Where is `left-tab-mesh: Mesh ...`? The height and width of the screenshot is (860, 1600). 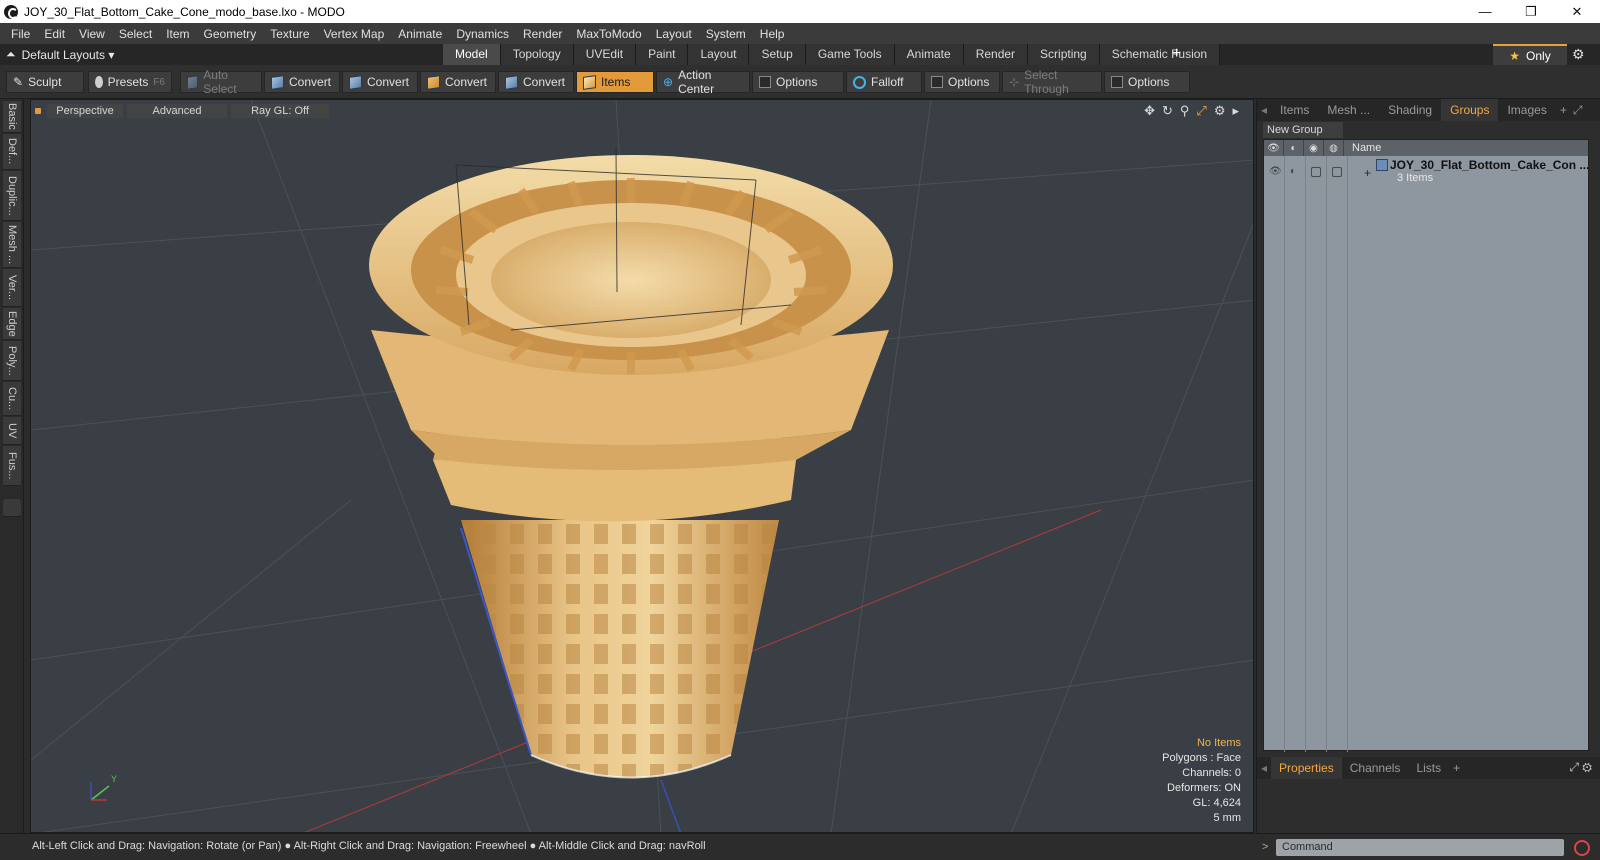
left-tab-mesh: Mesh ... is located at coordinates (12, 245).